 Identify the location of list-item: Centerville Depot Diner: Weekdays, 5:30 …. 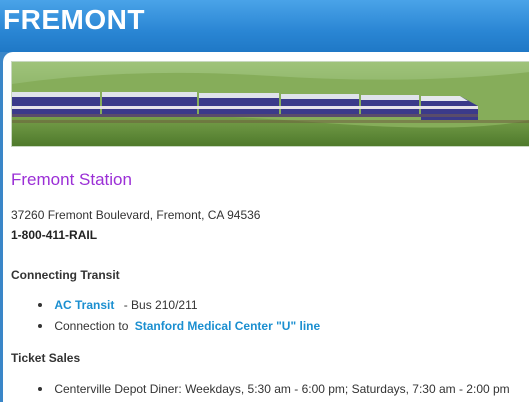
(274, 389).